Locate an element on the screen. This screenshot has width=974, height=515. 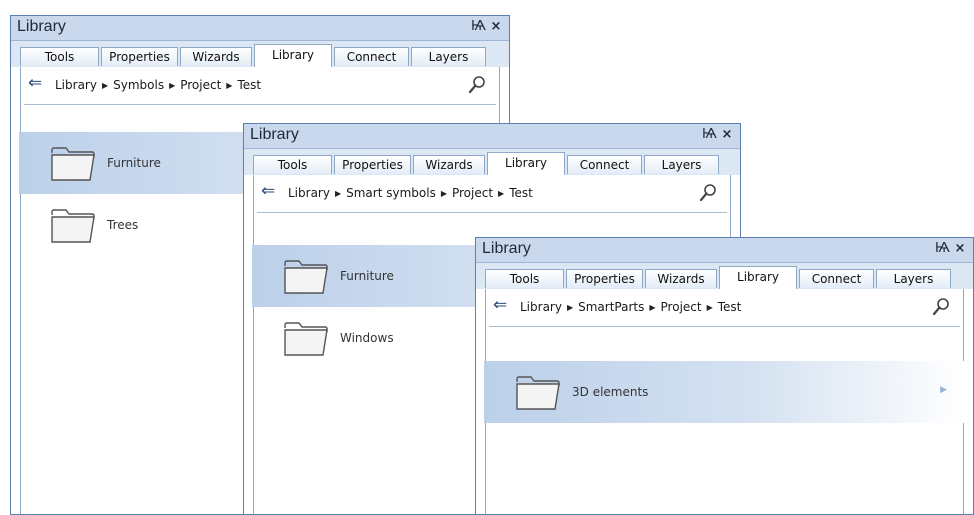
breadcrumb-item: Smart symbols is located at coordinates (391, 193).